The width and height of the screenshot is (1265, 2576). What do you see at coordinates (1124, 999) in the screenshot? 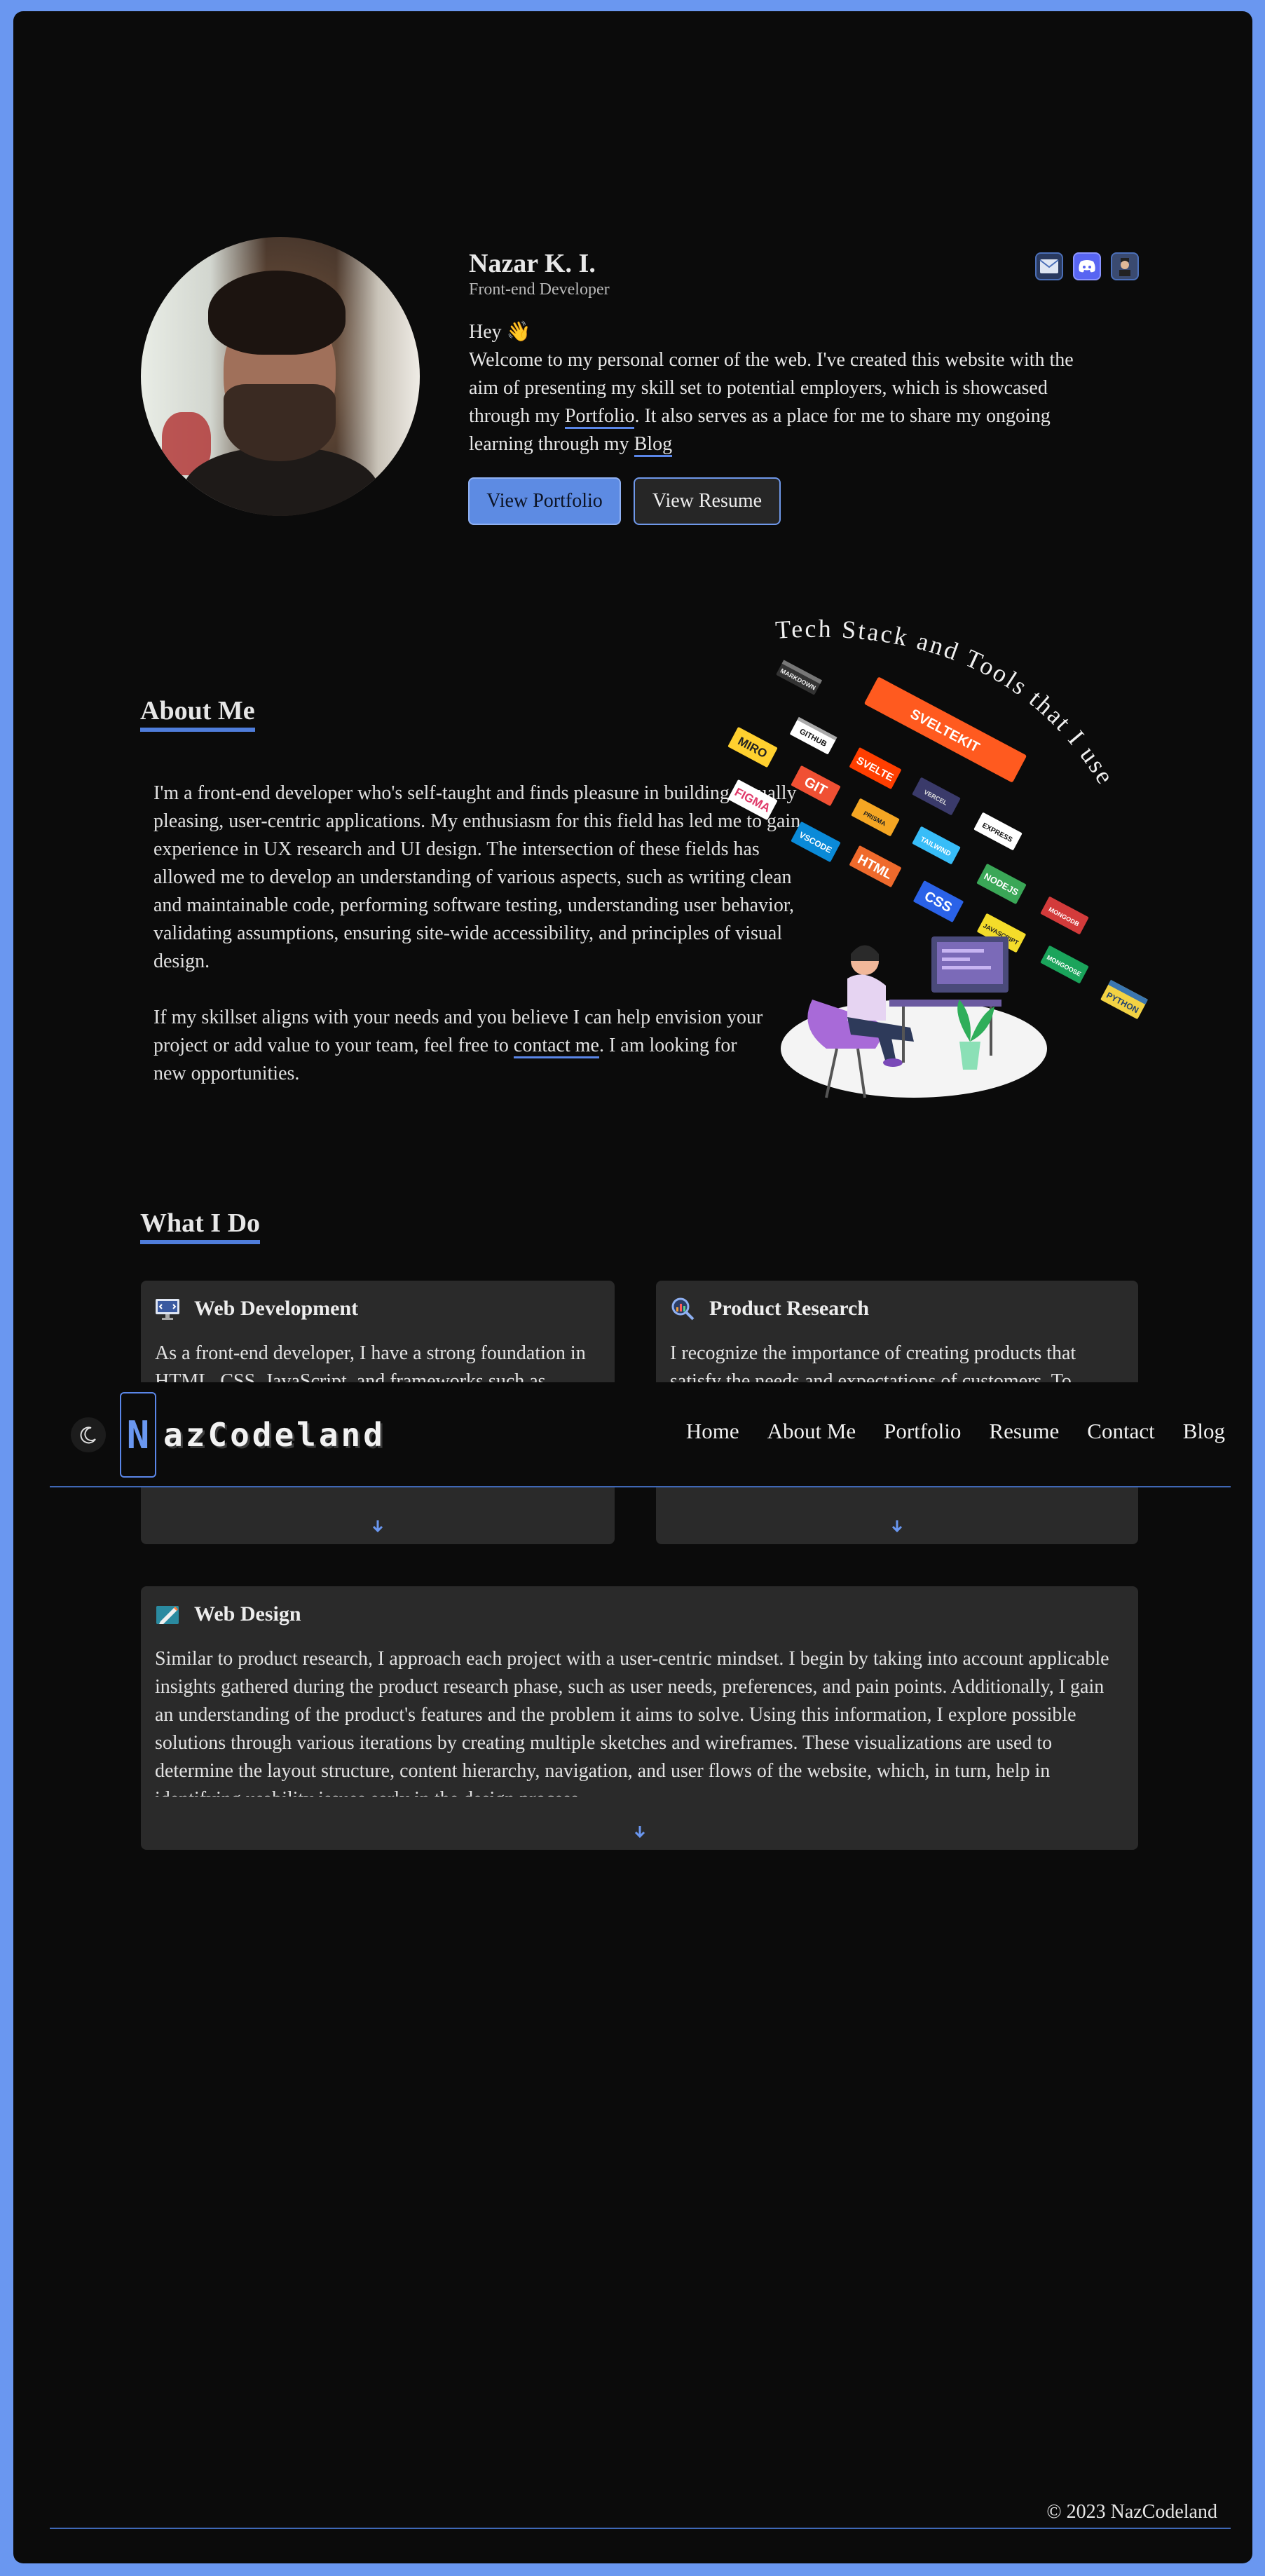
I see `tile-python: PYTHON` at bounding box center [1124, 999].